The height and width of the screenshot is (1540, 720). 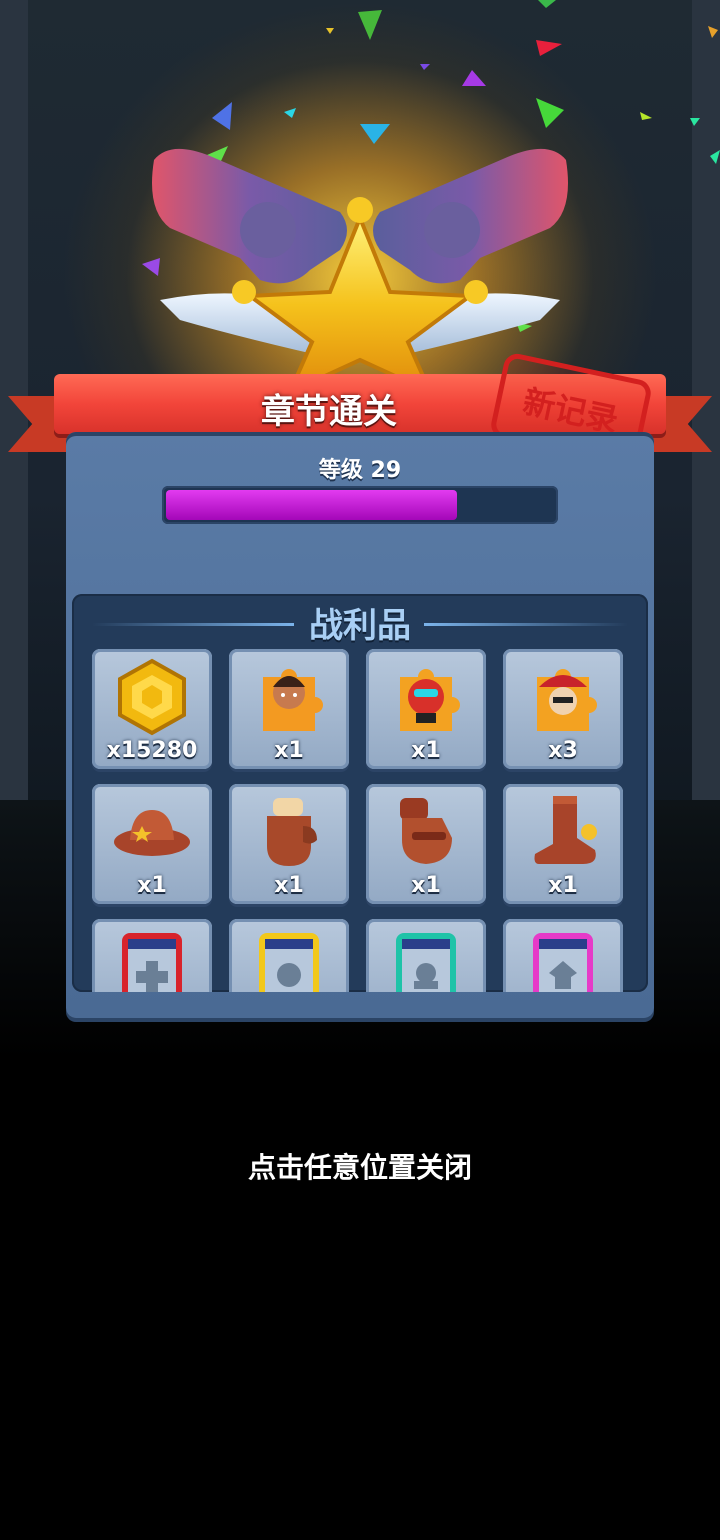 I want to click on banner-title: 章节通关, so click(x=329, y=412).